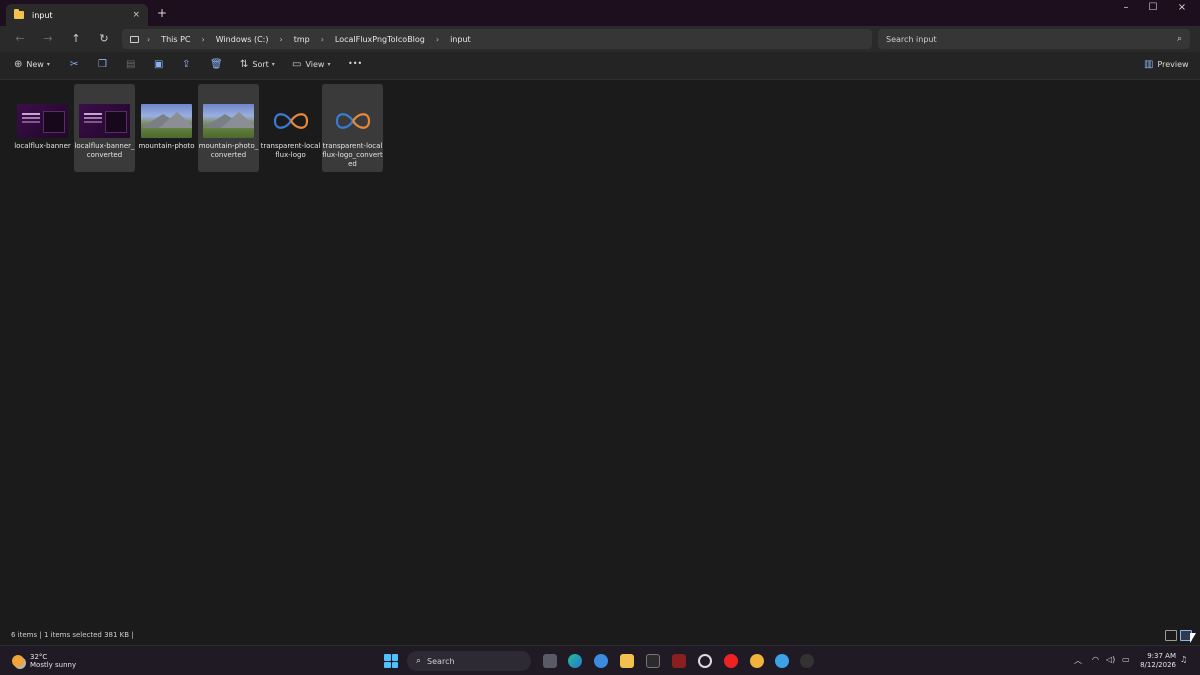 The image size is (1200, 675). What do you see at coordinates (175, 39) in the screenshot?
I see `breadcrumb-this-pc: This PC` at bounding box center [175, 39].